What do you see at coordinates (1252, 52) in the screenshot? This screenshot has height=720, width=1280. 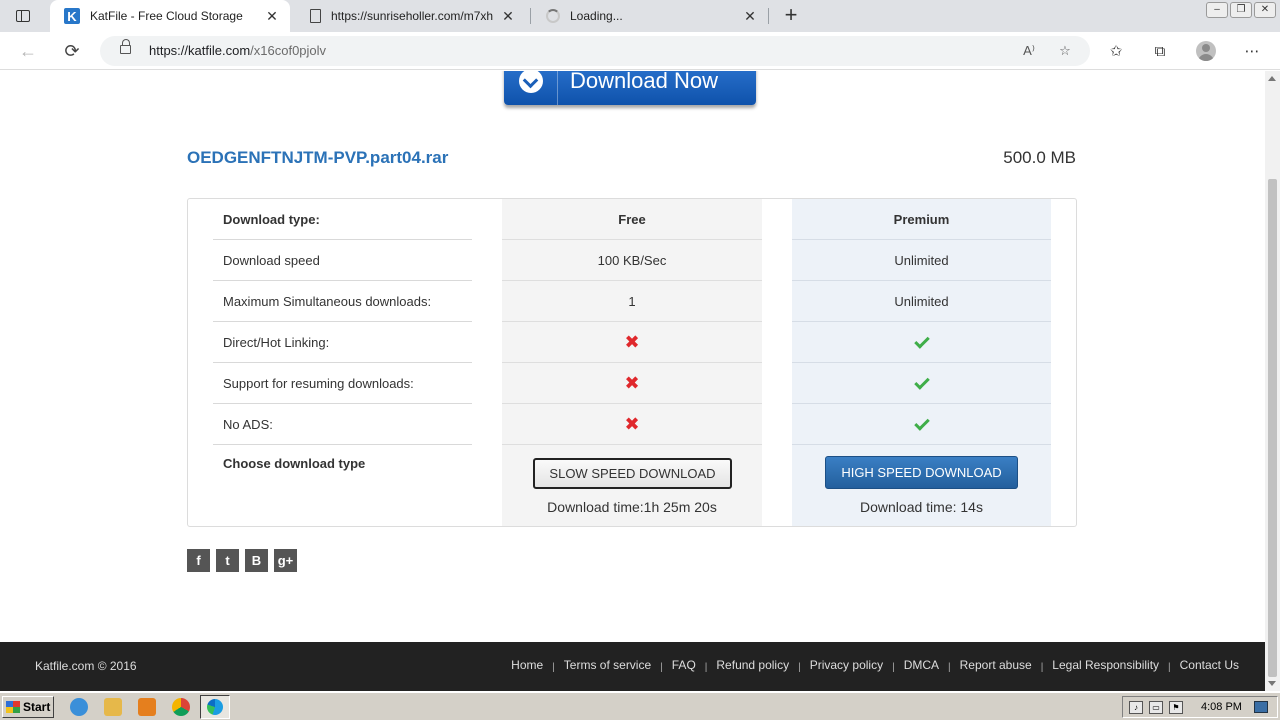 I see `more-menu-icon: ⋯` at bounding box center [1252, 52].